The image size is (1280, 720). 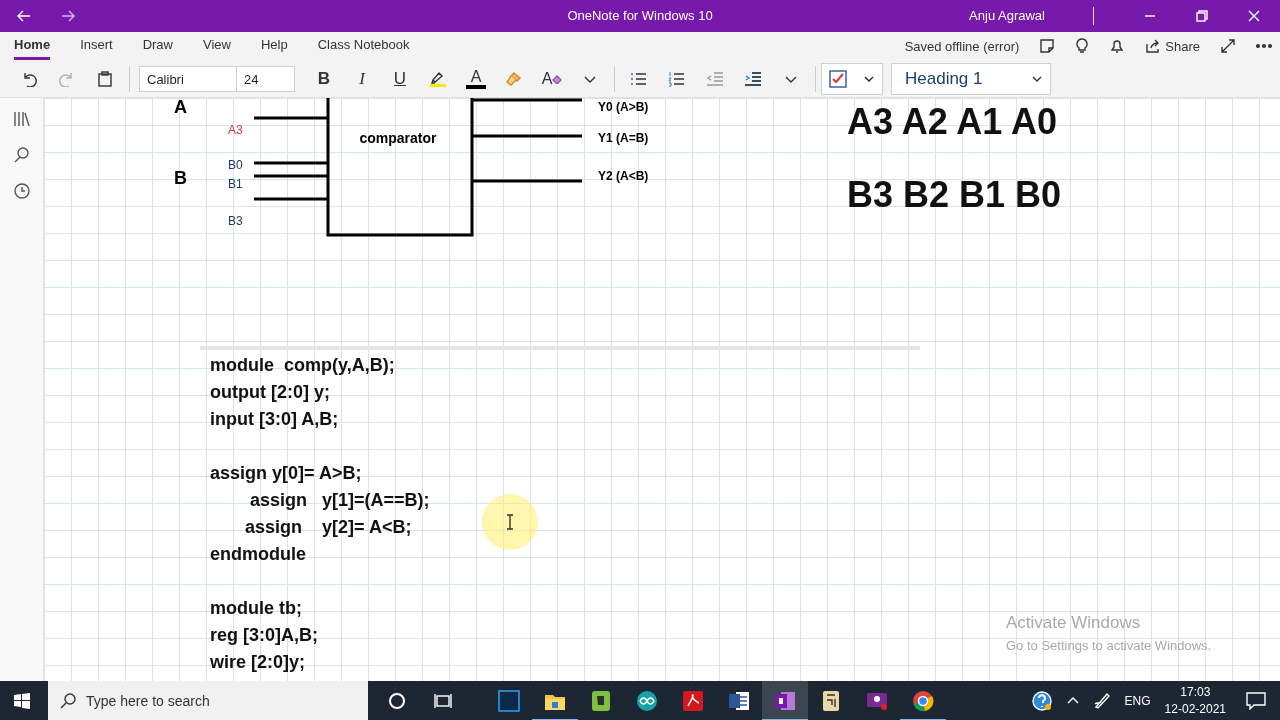 What do you see at coordinates (952, 122) in the screenshot?
I see `heading-text: A3 A2 A1 A0` at bounding box center [952, 122].